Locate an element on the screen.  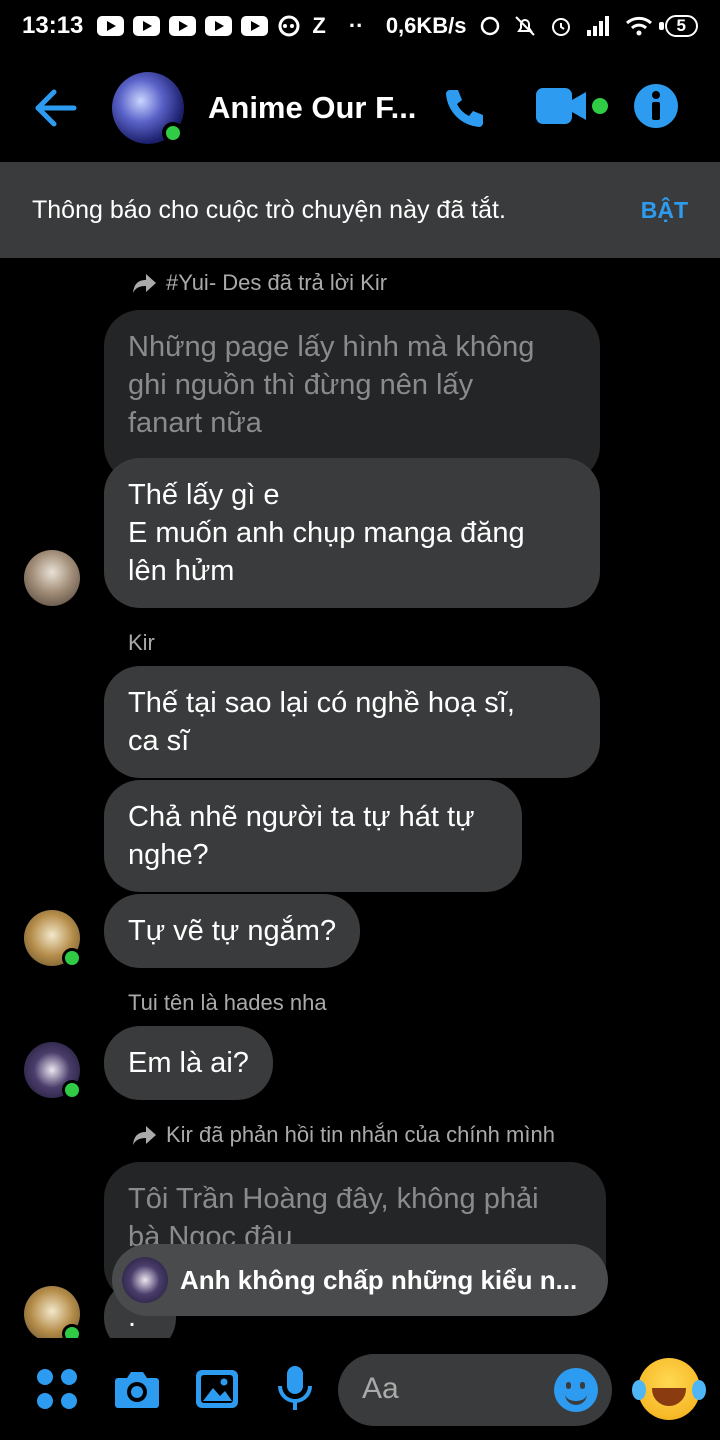
signal-icon is located at coordinates (597, 26).